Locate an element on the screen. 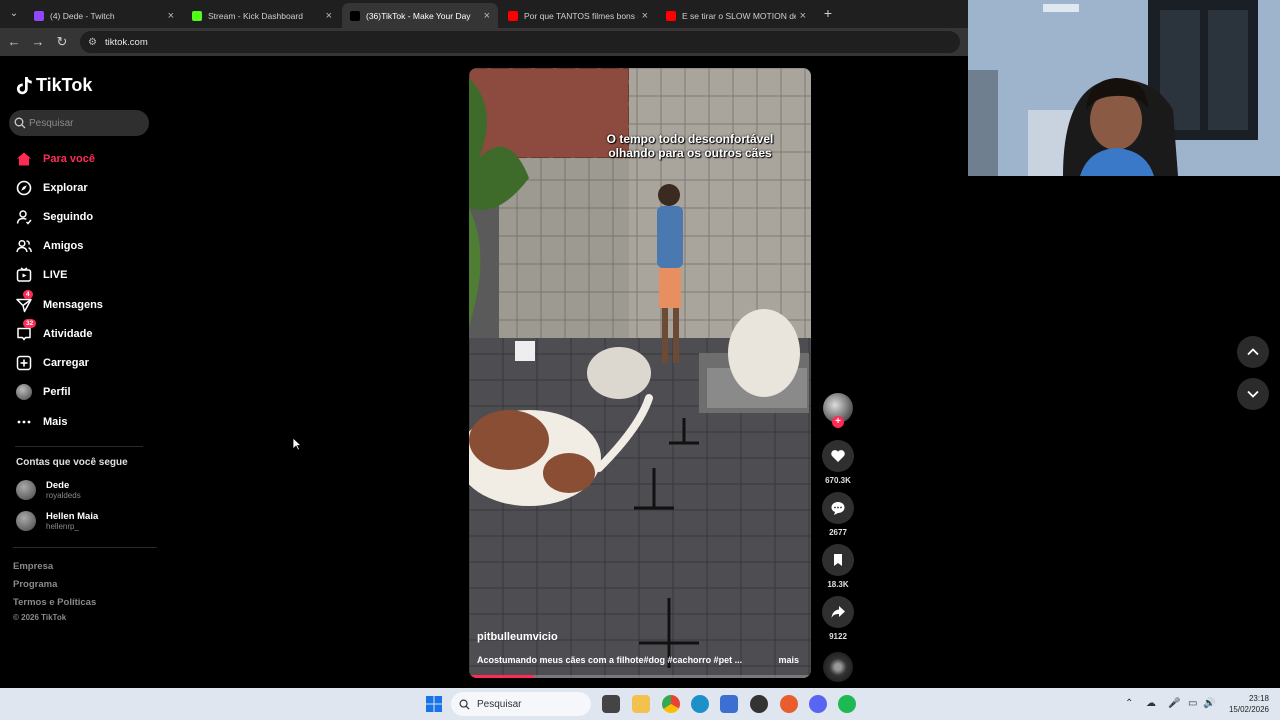 The image size is (1280, 720). comment-button: 2677 is located at coordinates (838, 514).